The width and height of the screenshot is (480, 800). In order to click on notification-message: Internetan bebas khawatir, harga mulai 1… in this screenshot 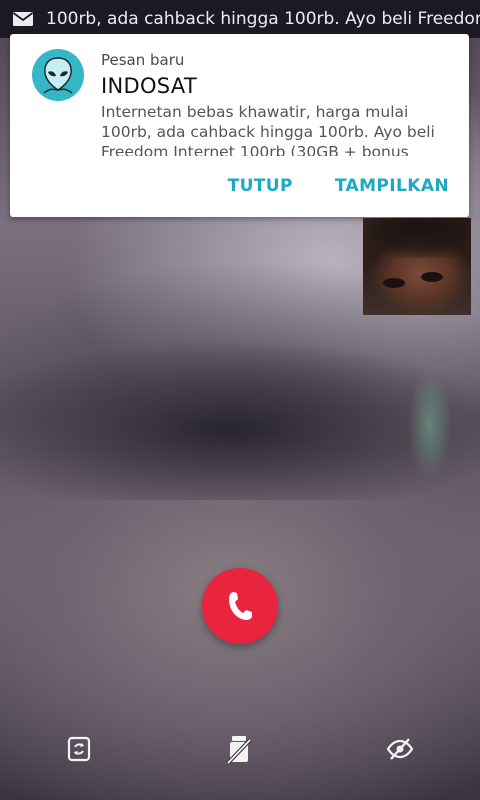, I will do `click(268, 129)`.